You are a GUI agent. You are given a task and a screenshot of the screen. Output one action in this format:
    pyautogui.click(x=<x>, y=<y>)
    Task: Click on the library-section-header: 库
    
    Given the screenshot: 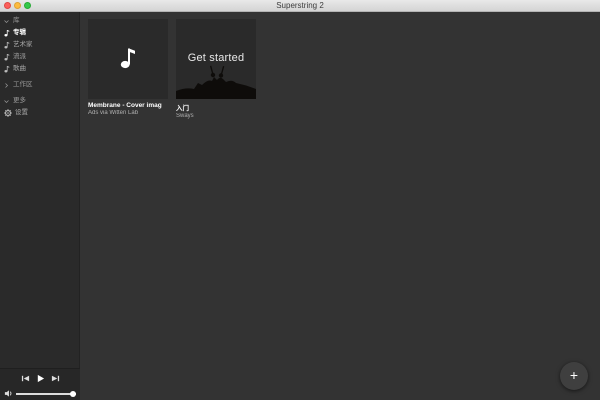 What is the action you would take?
    pyautogui.click(x=12, y=21)
    